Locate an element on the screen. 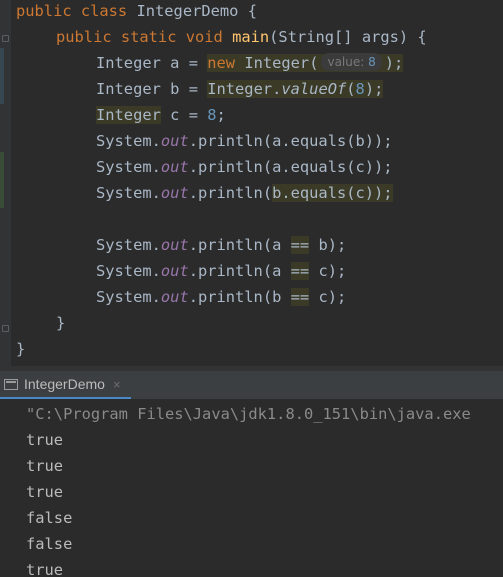 This screenshot has width=503, height=577. code-line-println-2: System.out.println(a.equals(c)); is located at coordinates (244, 167).